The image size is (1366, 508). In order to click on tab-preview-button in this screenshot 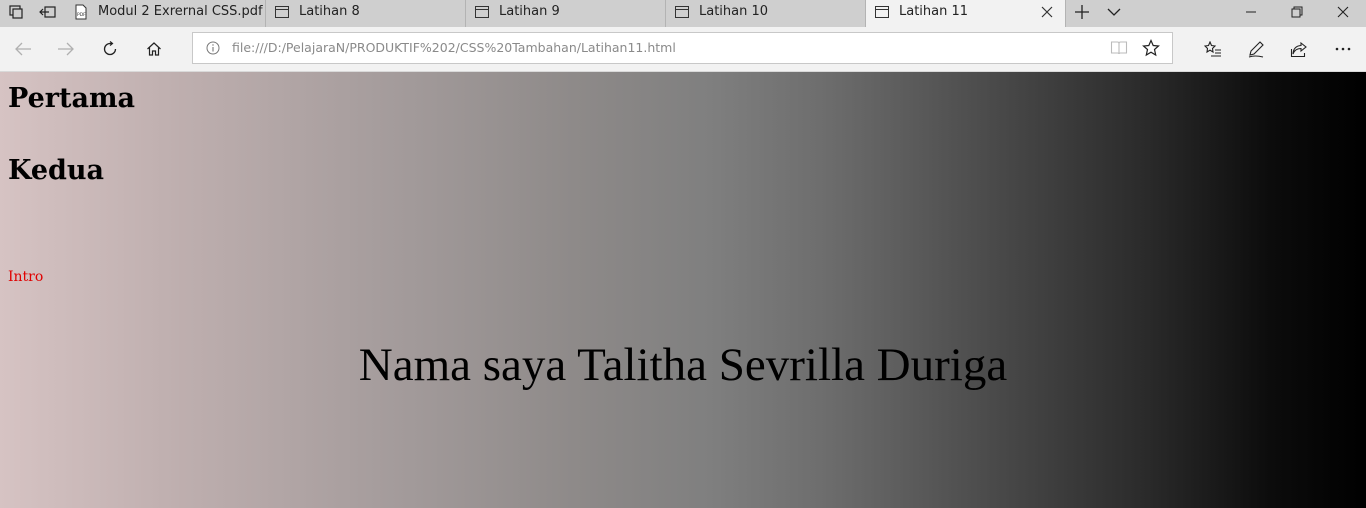, I will do `click(16, 12)`.